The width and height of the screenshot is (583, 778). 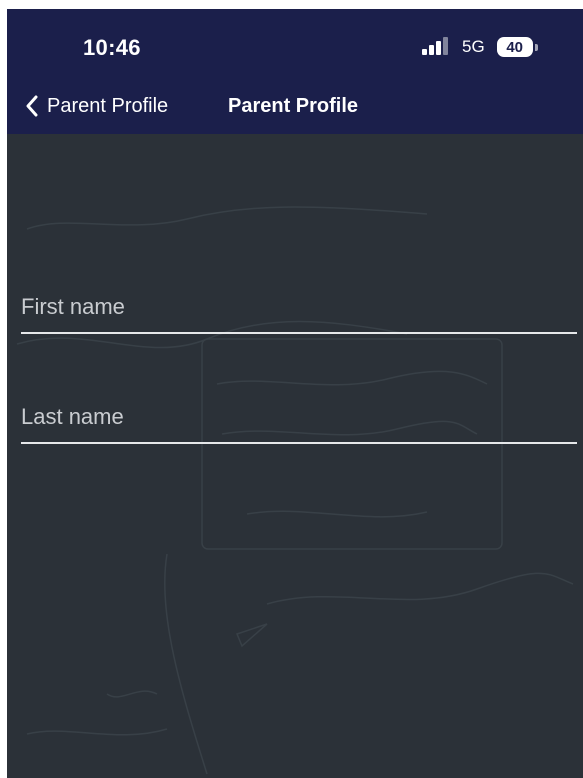 I want to click on page-title: Parent Profile, so click(x=293, y=106).